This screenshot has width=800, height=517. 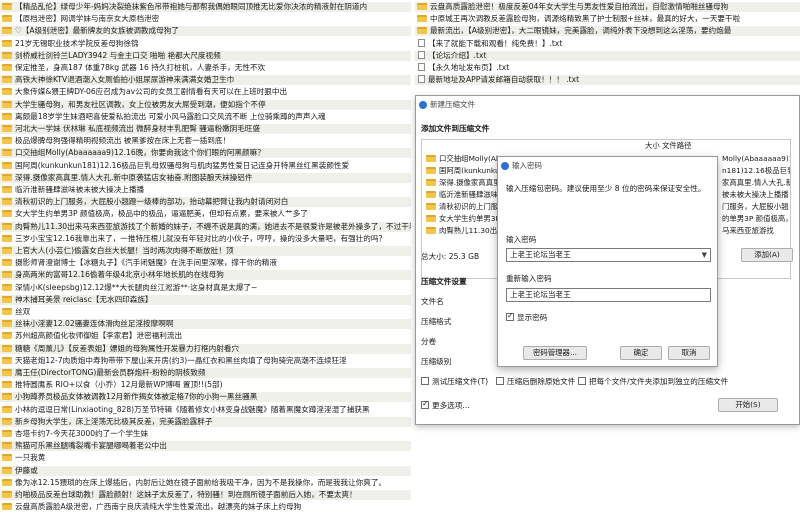 I want to click on list-item: 丝袜小淫妻12.02骚妻连体滑肉丝足淫按摩啊啊, so click(x=205, y=324).